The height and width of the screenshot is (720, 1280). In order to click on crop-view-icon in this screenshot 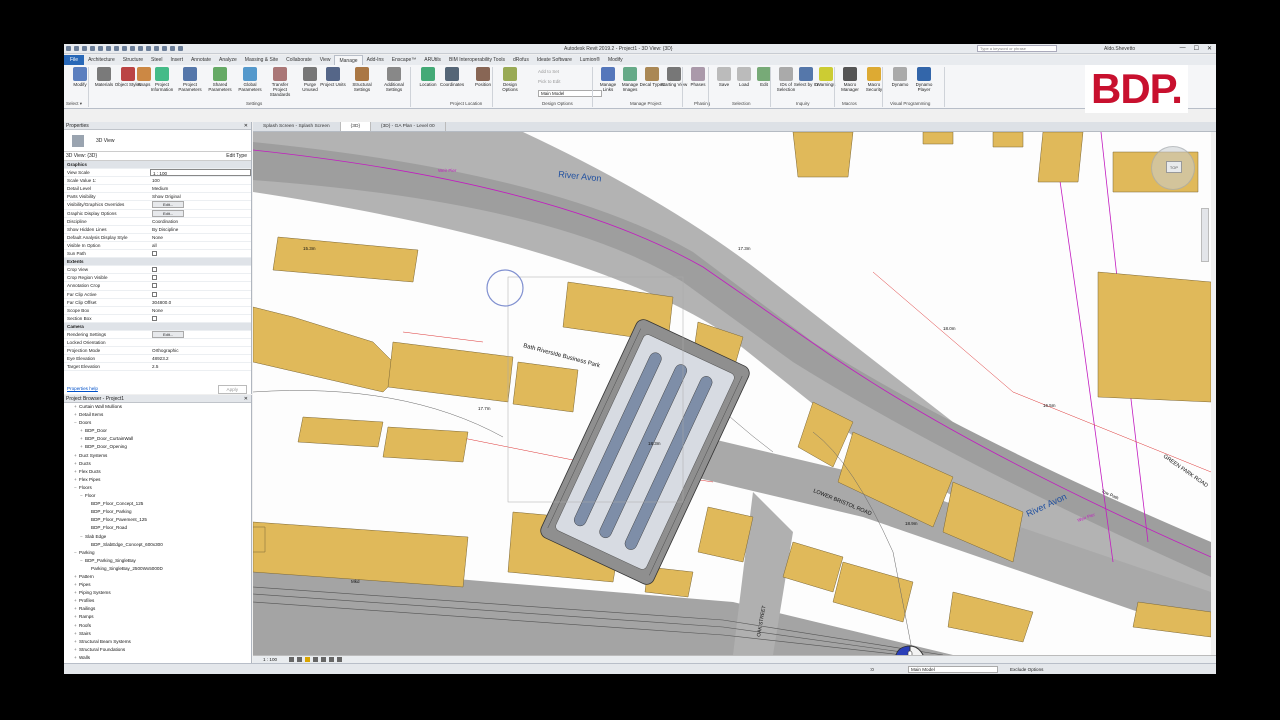, I will do `click(323, 659)`.